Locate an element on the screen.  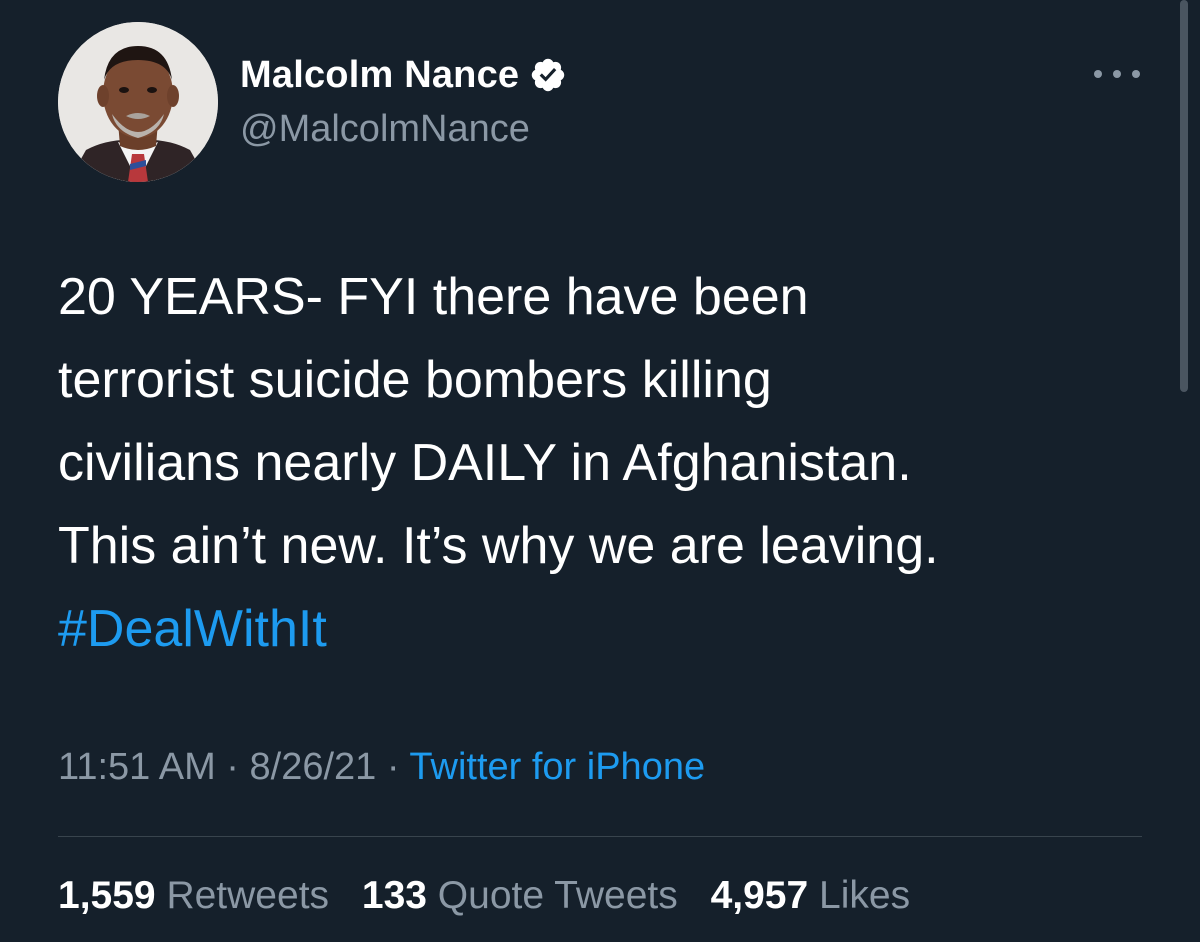
author-handle: @MalcolmNance is located at coordinates (385, 129).